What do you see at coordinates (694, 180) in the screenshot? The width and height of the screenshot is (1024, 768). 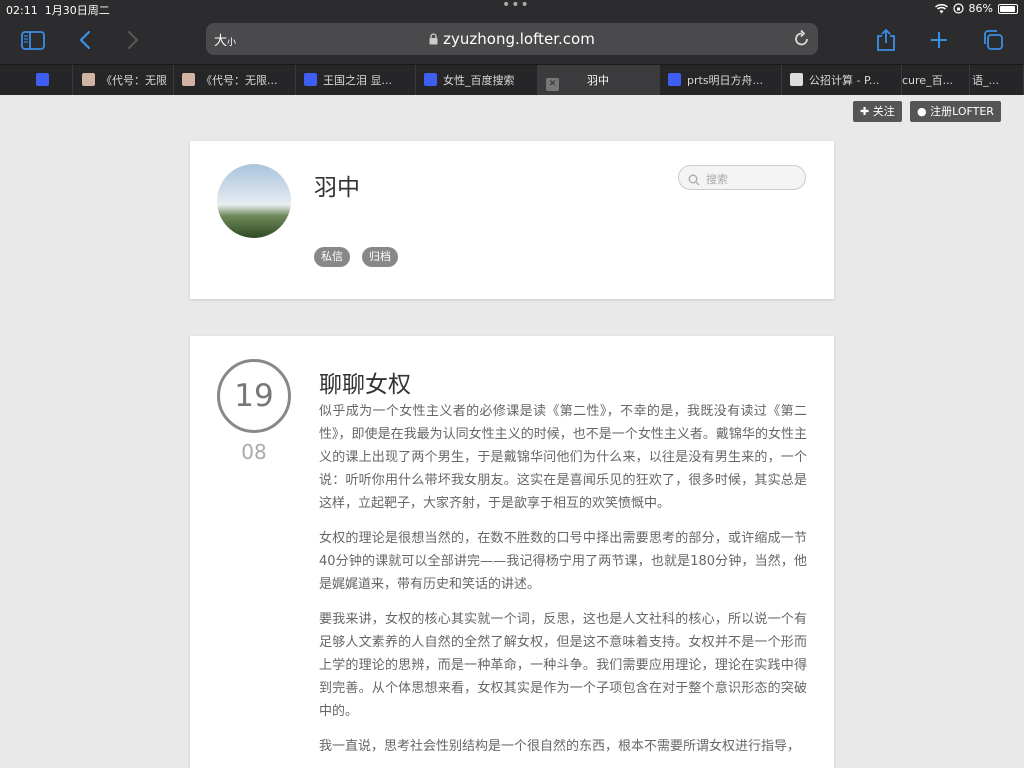 I see `search-icon` at bounding box center [694, 180].